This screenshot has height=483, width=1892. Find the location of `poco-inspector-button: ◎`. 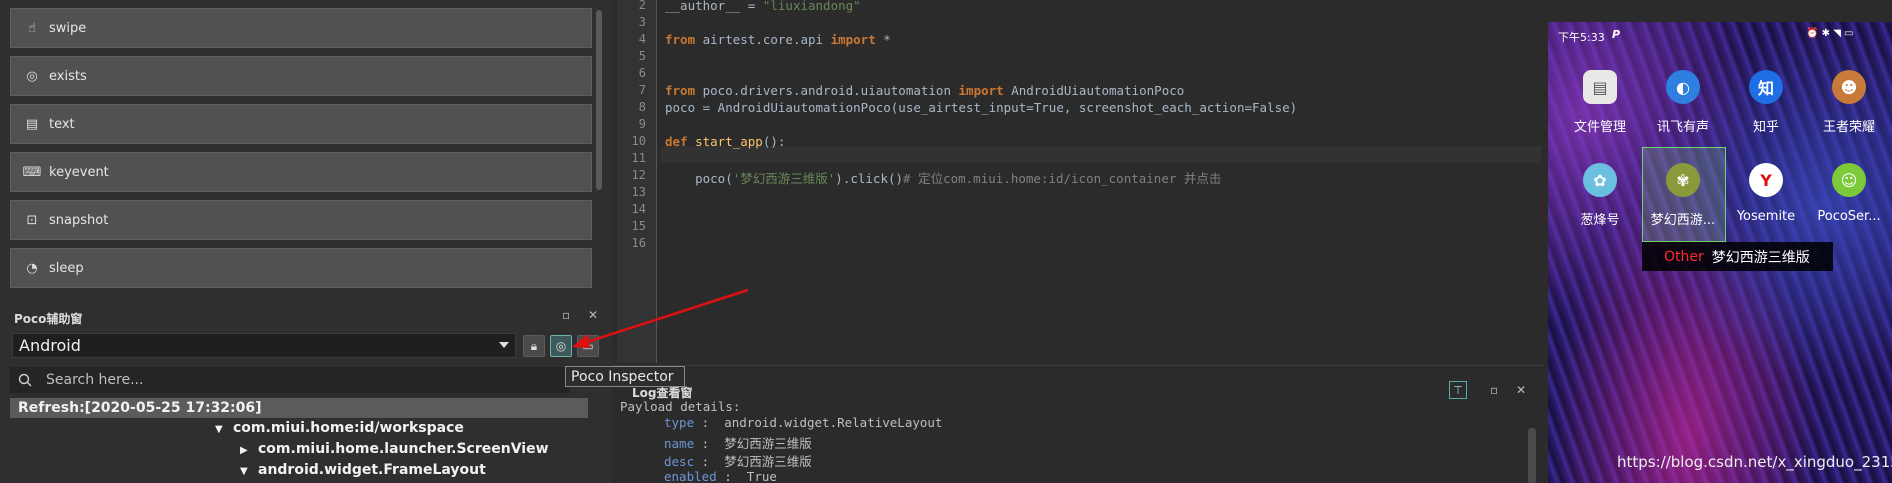

poco-inspector-button: ◎ is located at coordinates (561, 346).